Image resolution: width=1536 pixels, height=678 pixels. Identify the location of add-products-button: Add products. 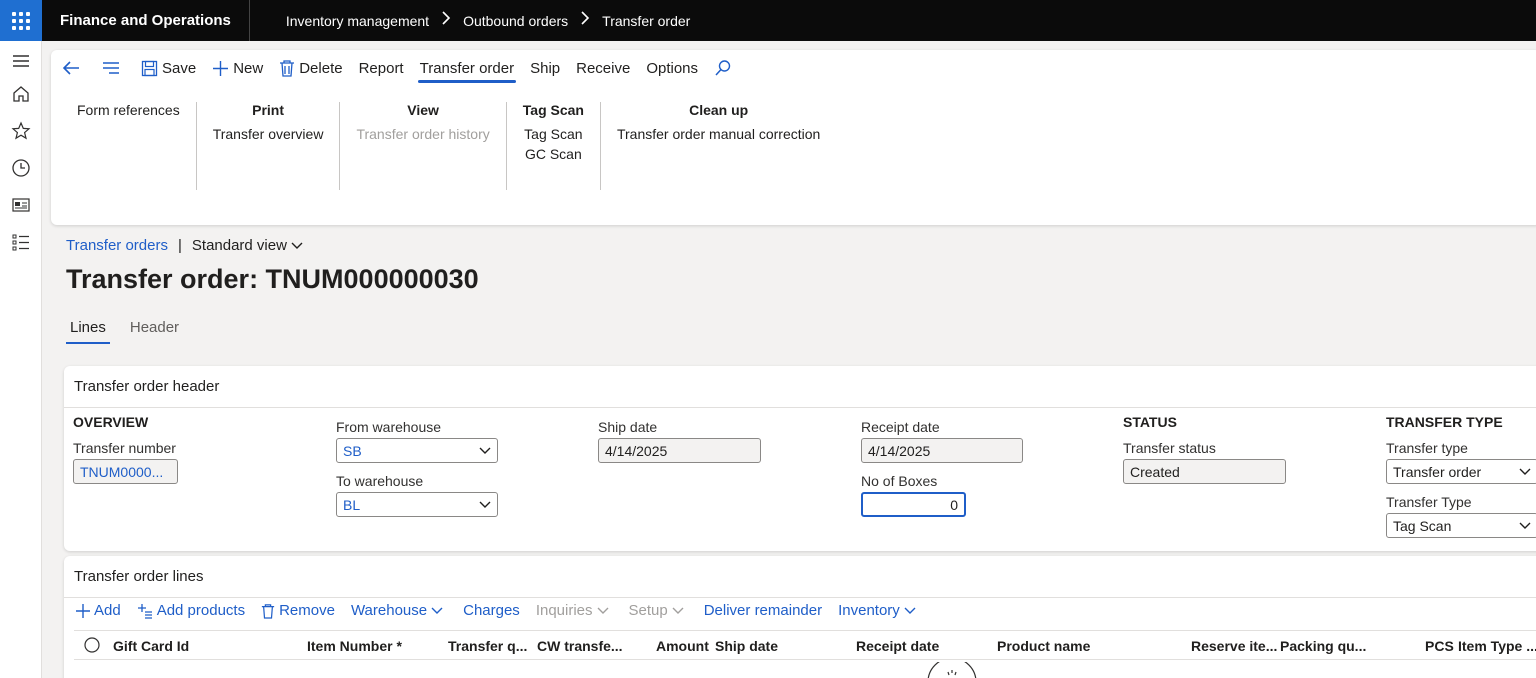
(191, 610).